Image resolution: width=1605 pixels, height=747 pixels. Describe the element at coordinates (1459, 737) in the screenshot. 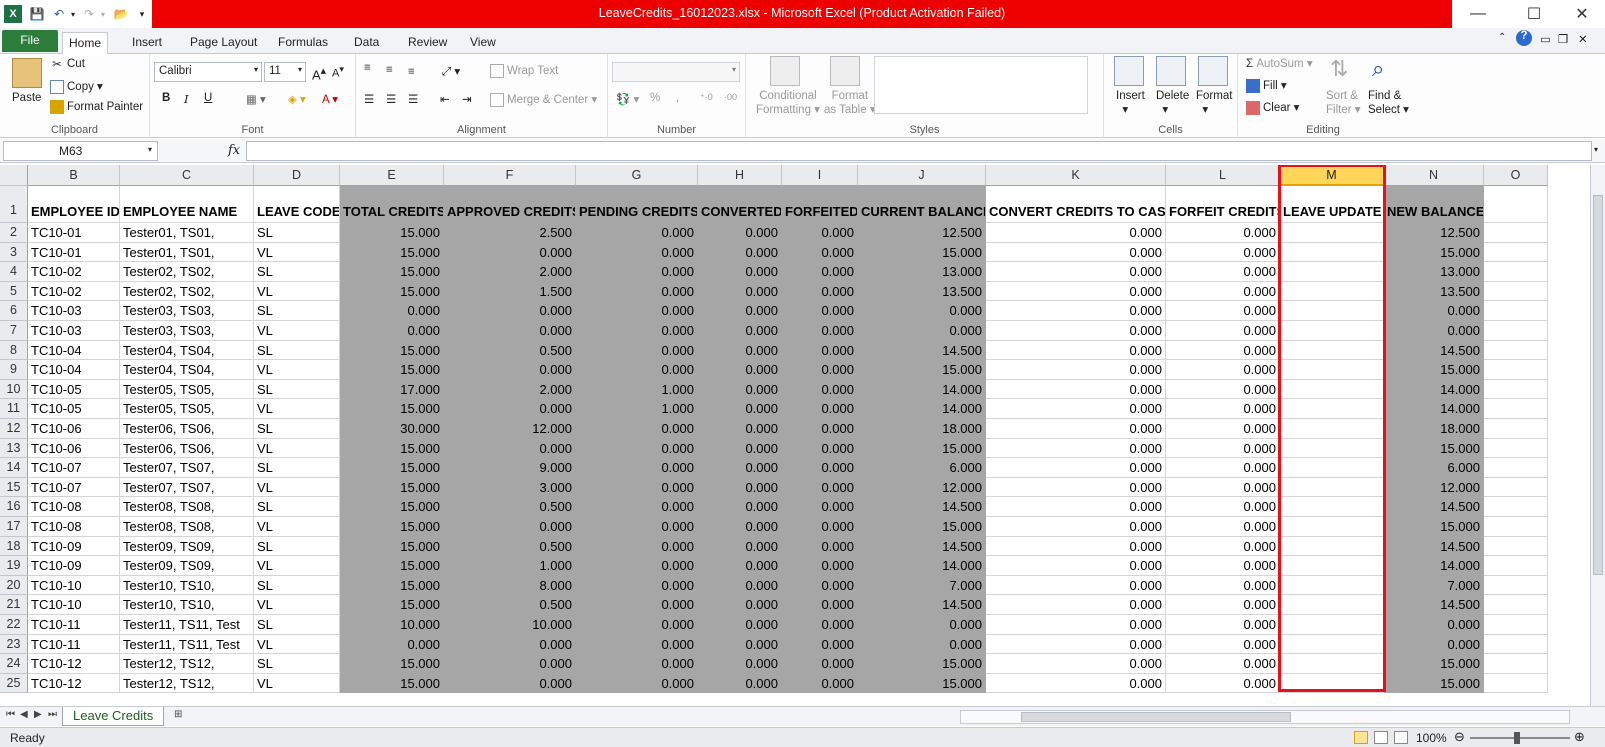

I see `zoom-out-icon: ⊖` at that location.